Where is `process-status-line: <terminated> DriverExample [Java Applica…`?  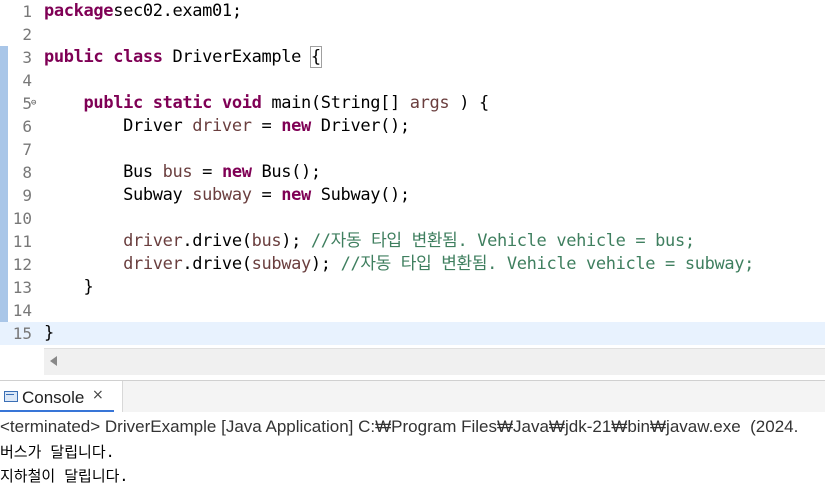
process-status-line: <terminated> DriverExample [Java Applica… is located at coordinates (399, 426).